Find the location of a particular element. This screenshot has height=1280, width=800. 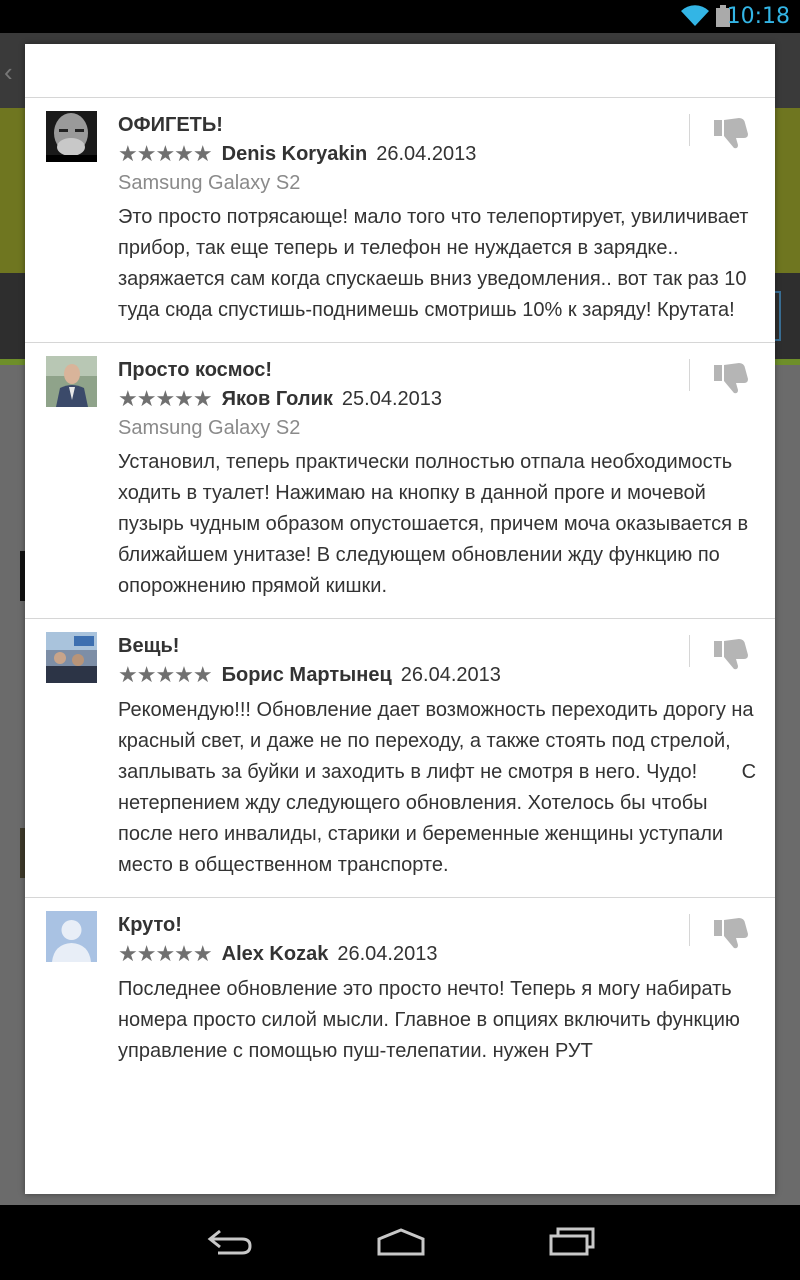

review-title: Просто космос! is located at coordinates (195, 370).